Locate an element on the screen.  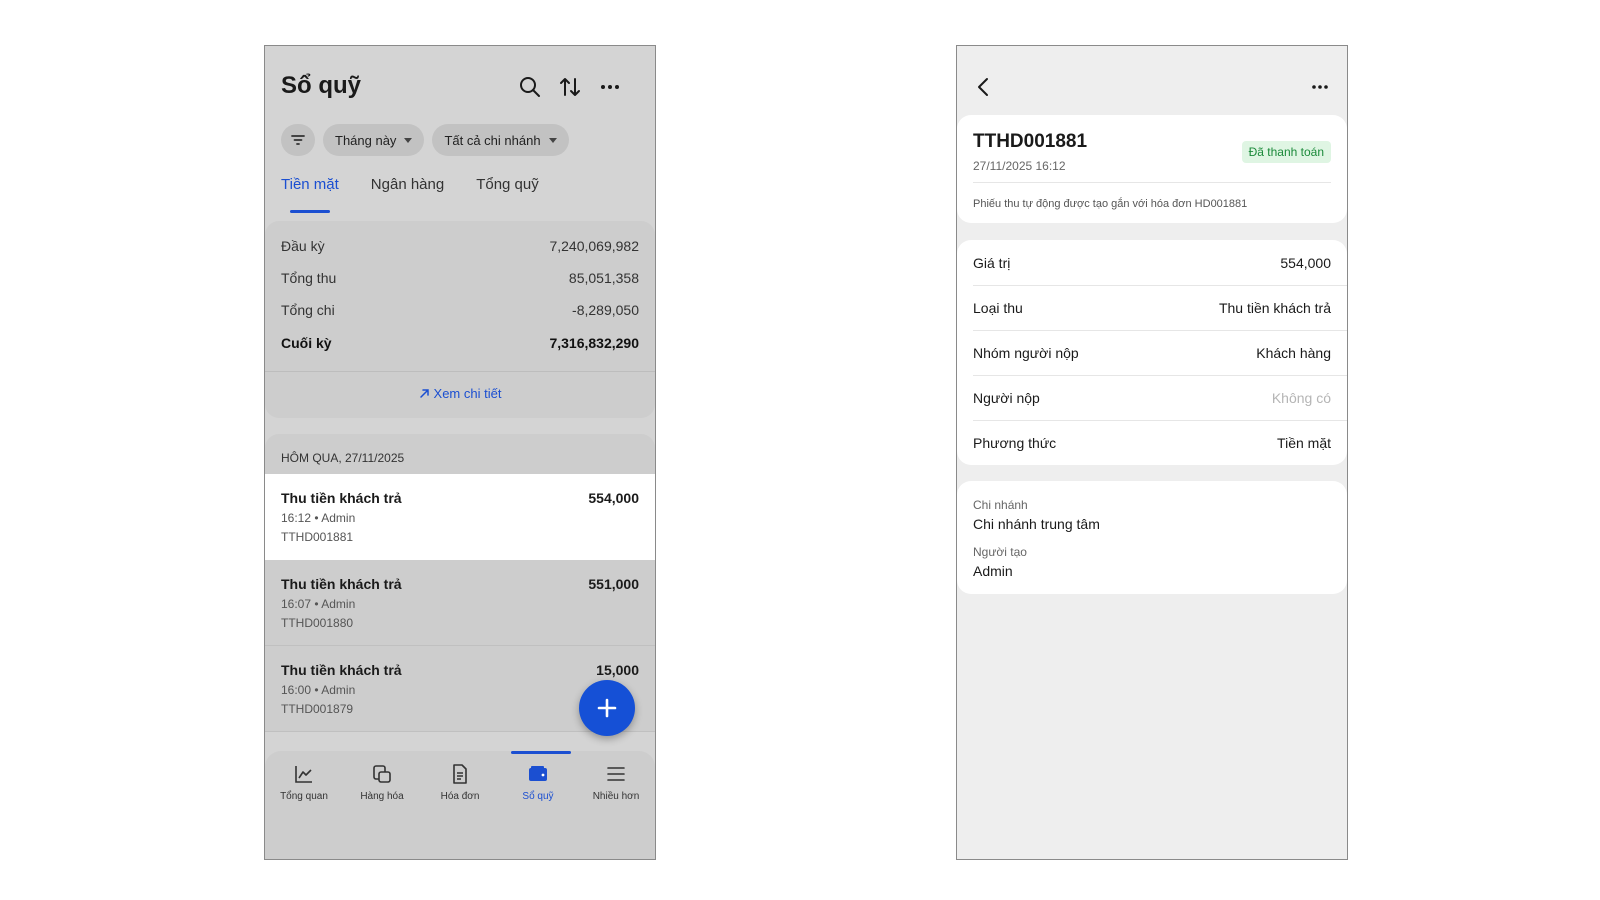
view-detail-link: Xem chi tiết is located at coordinates (460, 393).